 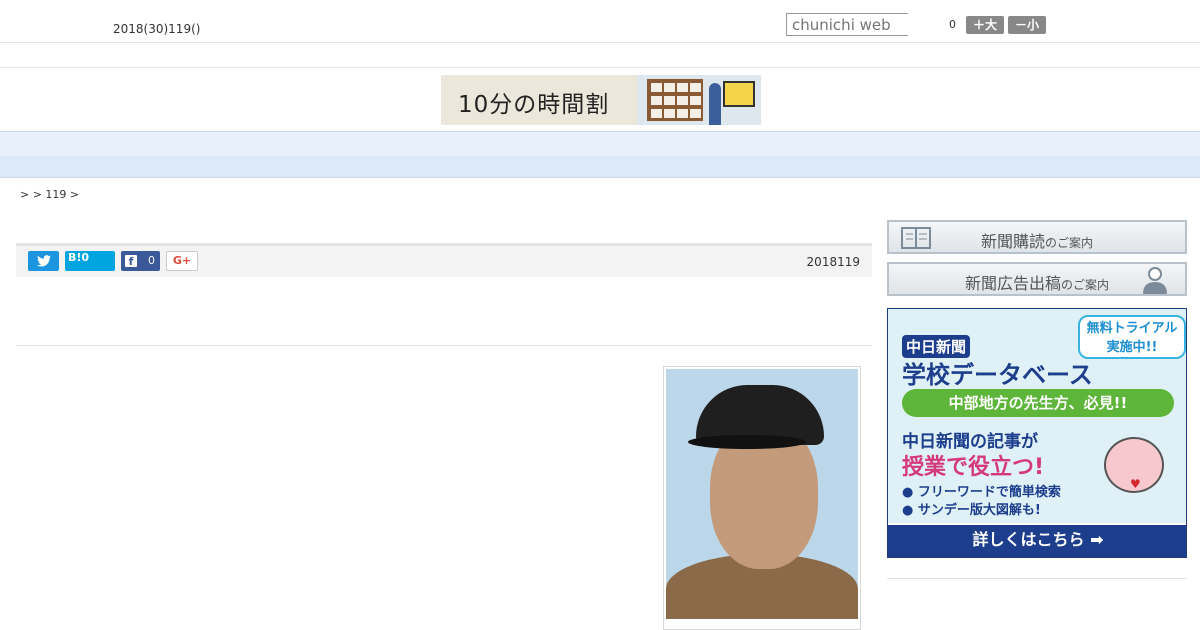 What do you see at coordinates (762, 494) in the screenshot?
I see `article-photo` at bounding box center [762, 494].